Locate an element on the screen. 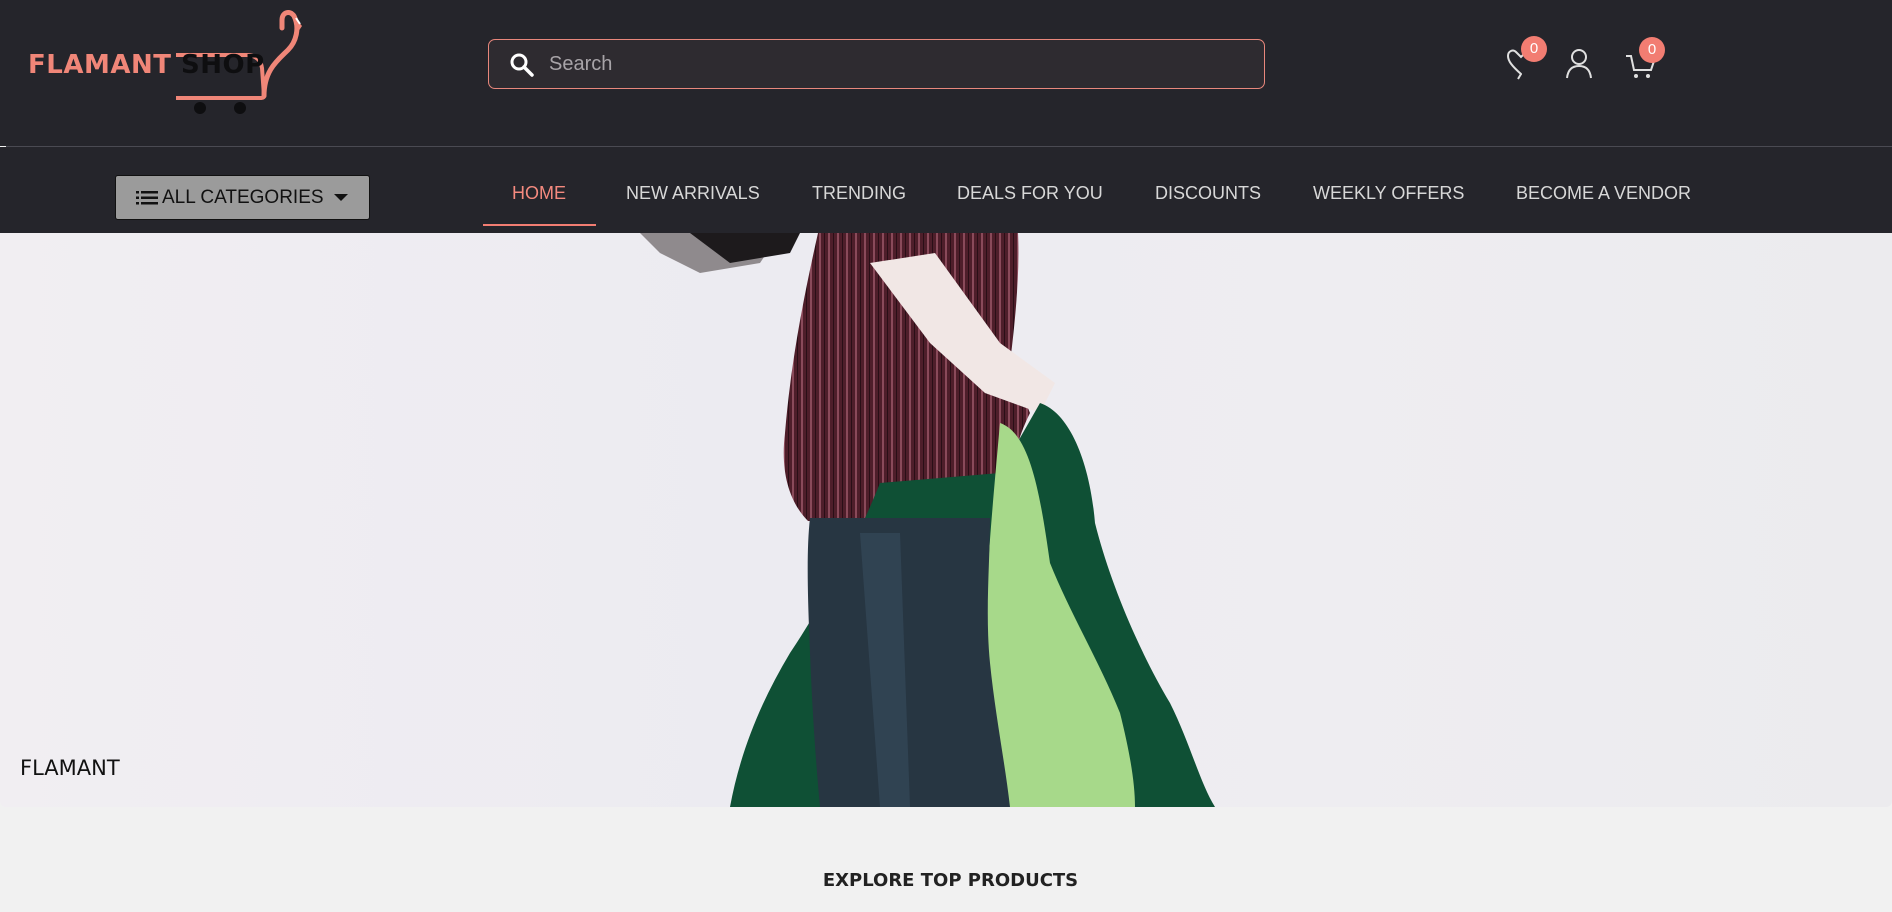 This screenshot has width=1892, height=912. nav-item-weekly-offers: WEEKLY OFFERS is located at coordinates (1388, 193).